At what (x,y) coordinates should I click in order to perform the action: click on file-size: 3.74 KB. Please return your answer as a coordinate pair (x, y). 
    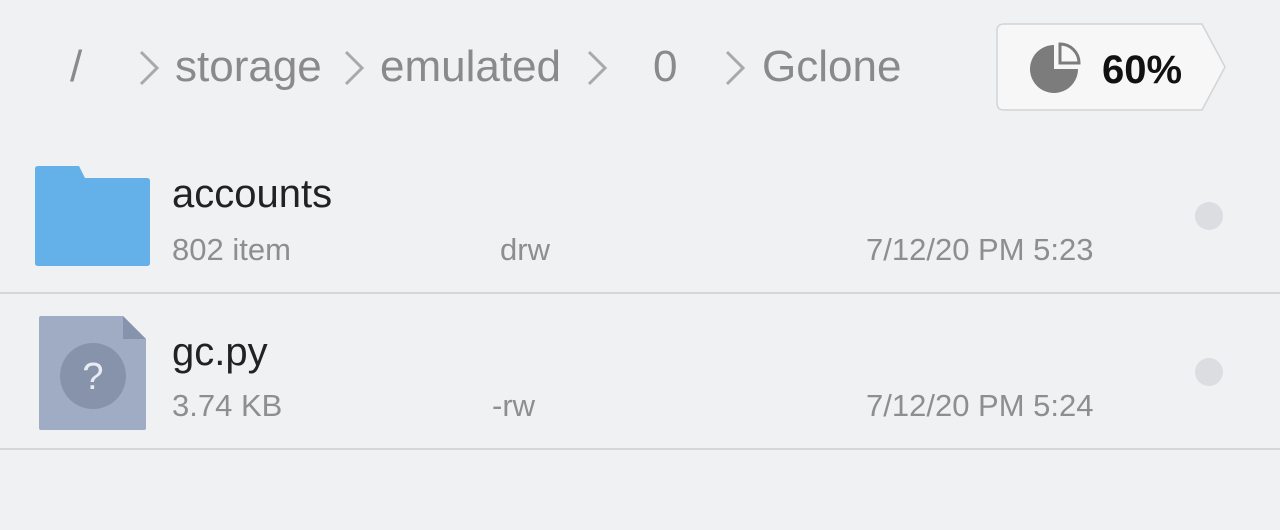
    Looking at the image, I should click on (227, 405).